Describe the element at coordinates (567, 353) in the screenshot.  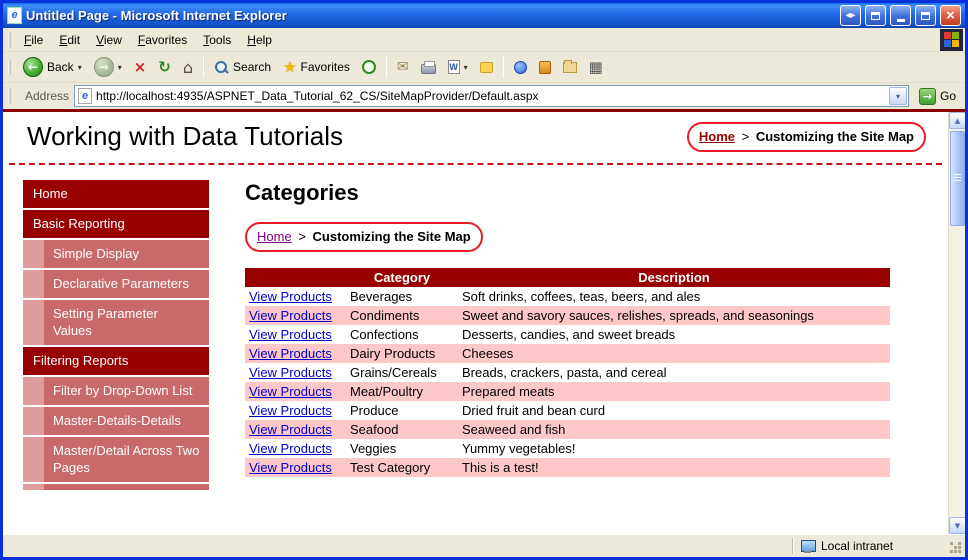
I see `table-row: View Products Dairy Products Cheeses` at that location.